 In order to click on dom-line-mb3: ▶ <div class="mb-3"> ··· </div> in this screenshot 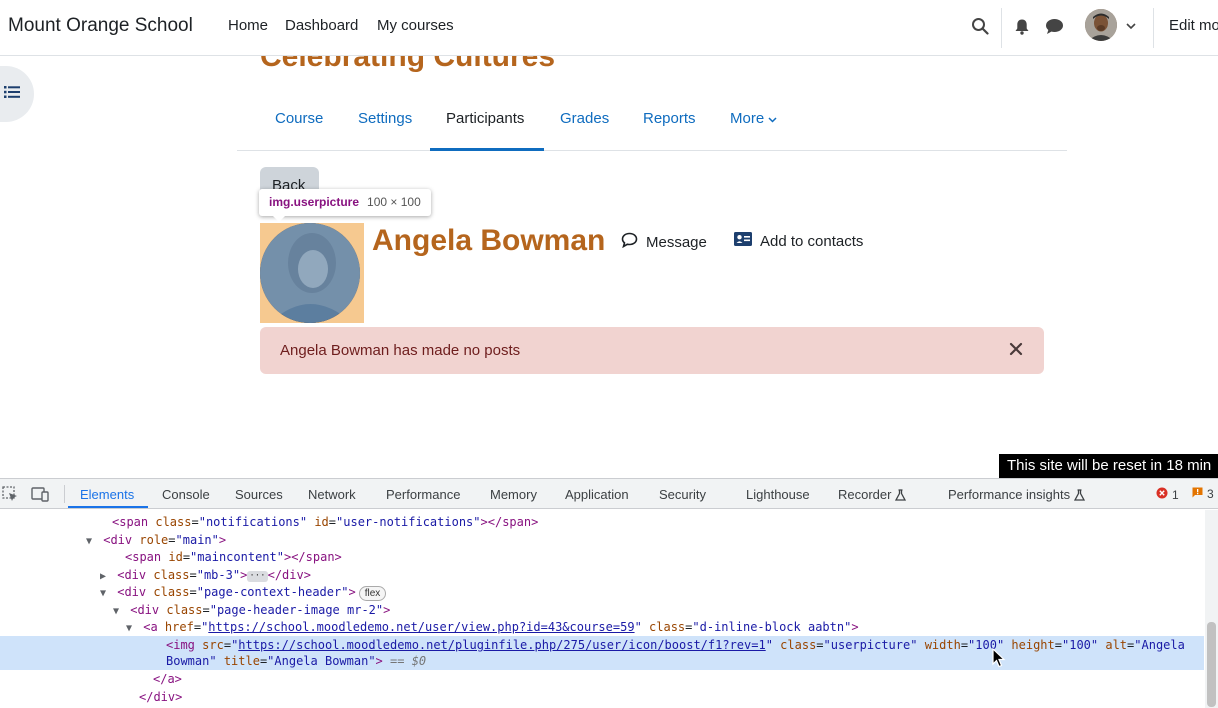, I will do `click(205, 575)`.